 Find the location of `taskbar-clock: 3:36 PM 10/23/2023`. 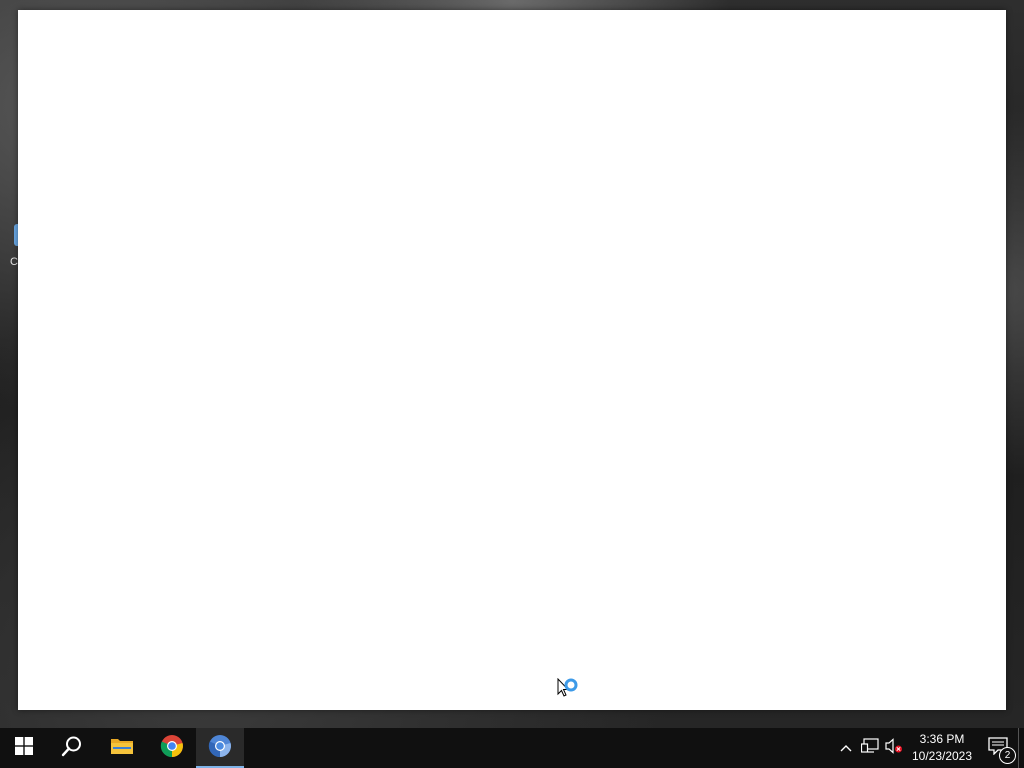

taskbar-clock: 3:36 PM 10/23/2023 is located at coordinates (942, 748).